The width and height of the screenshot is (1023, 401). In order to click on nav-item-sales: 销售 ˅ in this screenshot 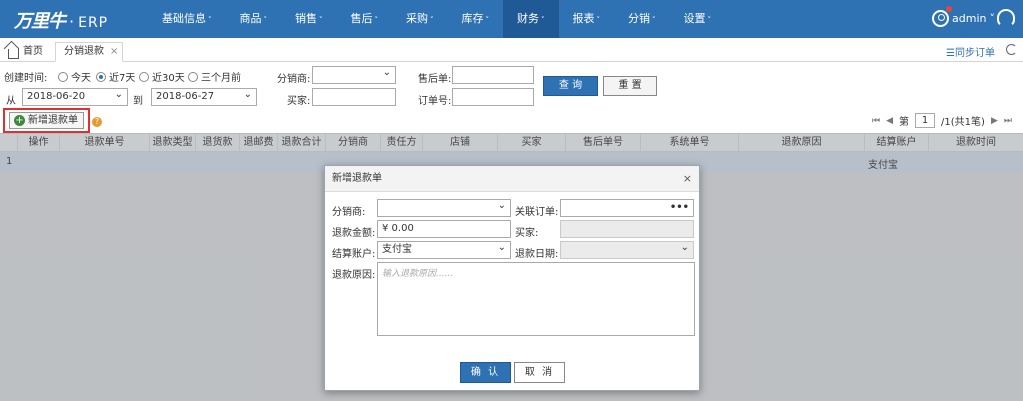, I will do `click(309, 19)`.